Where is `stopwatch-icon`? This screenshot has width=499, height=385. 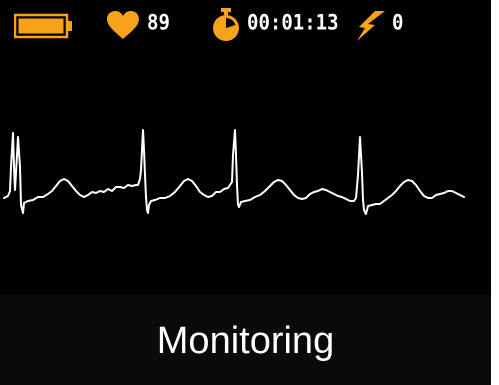
stopwatch-icon is located at coordinates (226, 25).